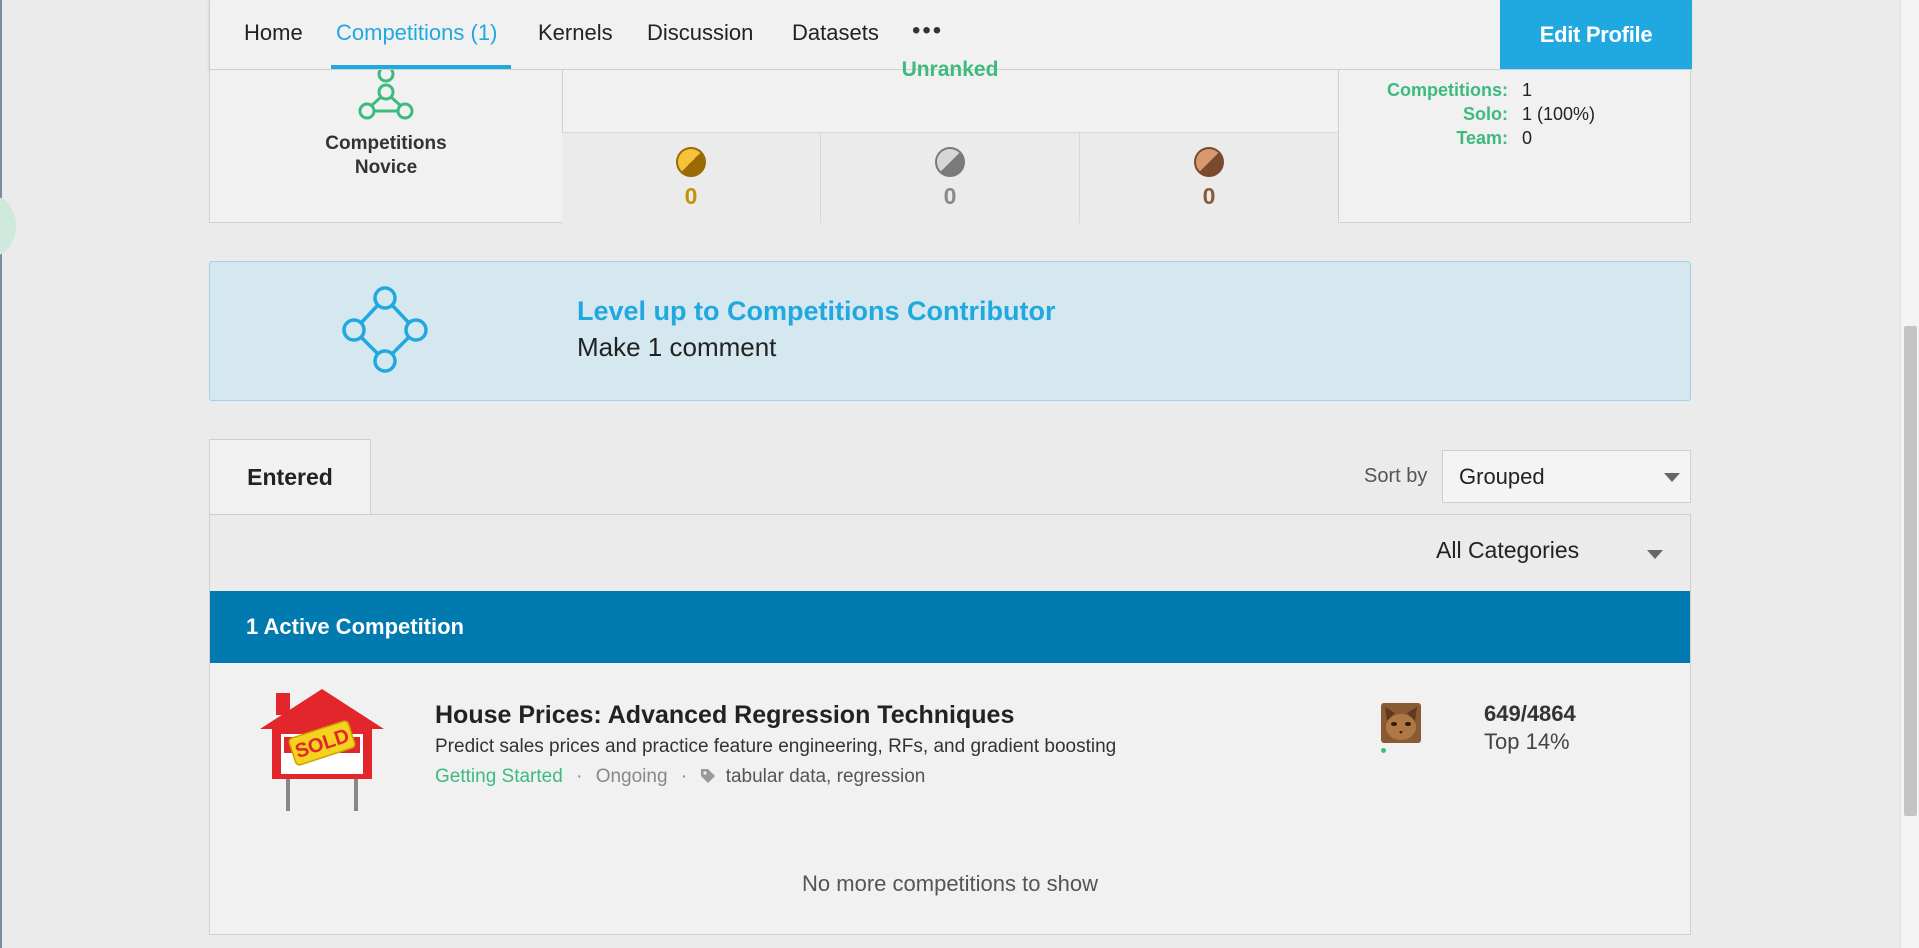 Image resolution: width=1919 pixels, height=948 pixels. I want to click on cat-avatar-icon, so click(1401, 723).